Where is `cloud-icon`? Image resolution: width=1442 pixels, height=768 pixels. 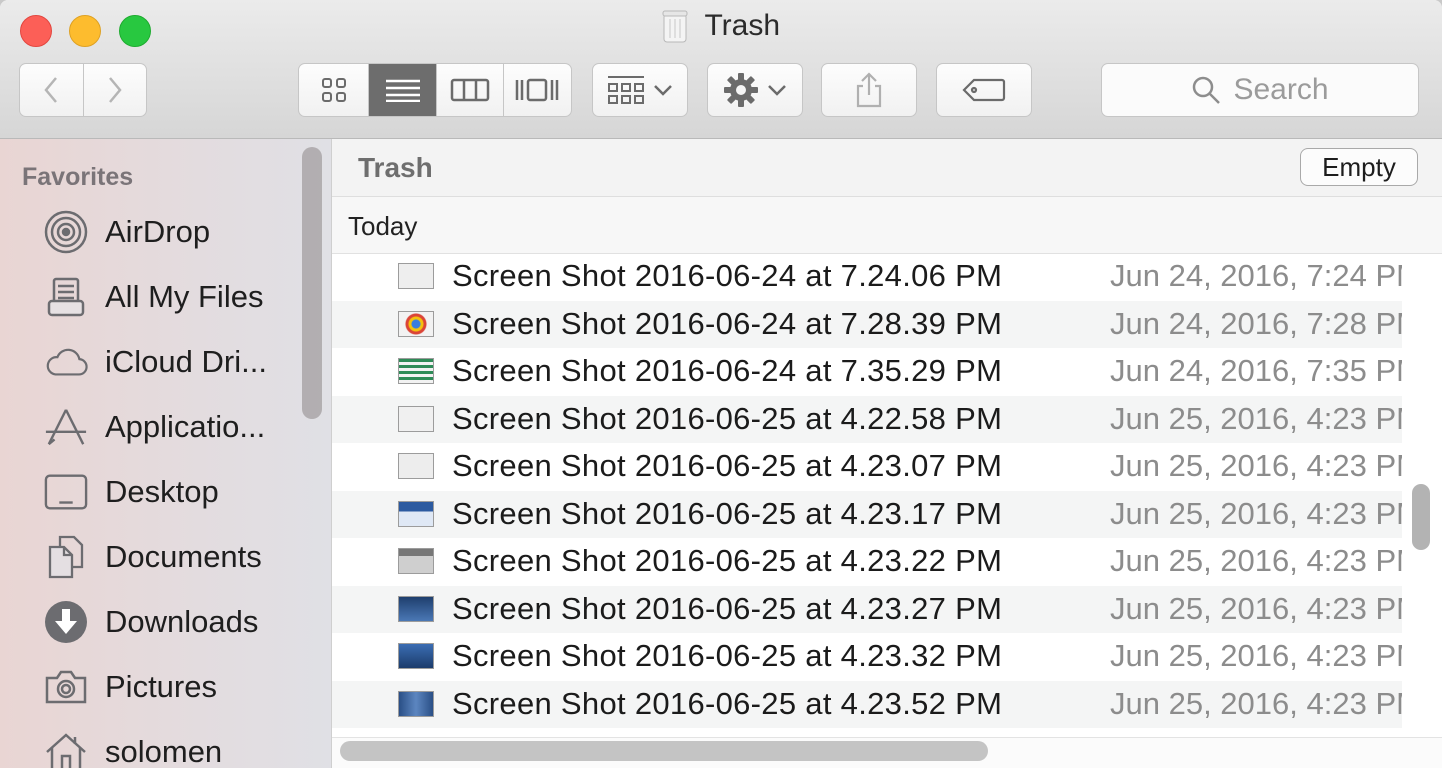
cloud-icon is located at coordinates (66, 362).